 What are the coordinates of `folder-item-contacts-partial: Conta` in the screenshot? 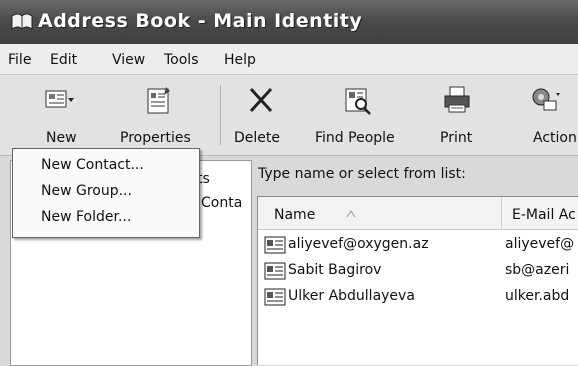 It's located at (221, 203).